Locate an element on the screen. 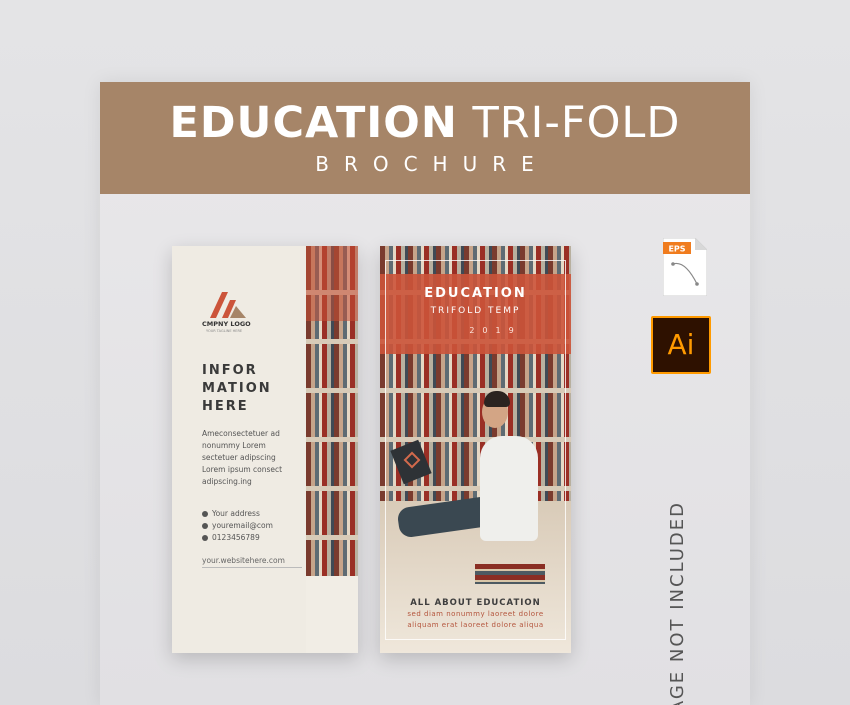 This screenshot has width=850, height=705. photo-frame is located at coordinates (475, 450).